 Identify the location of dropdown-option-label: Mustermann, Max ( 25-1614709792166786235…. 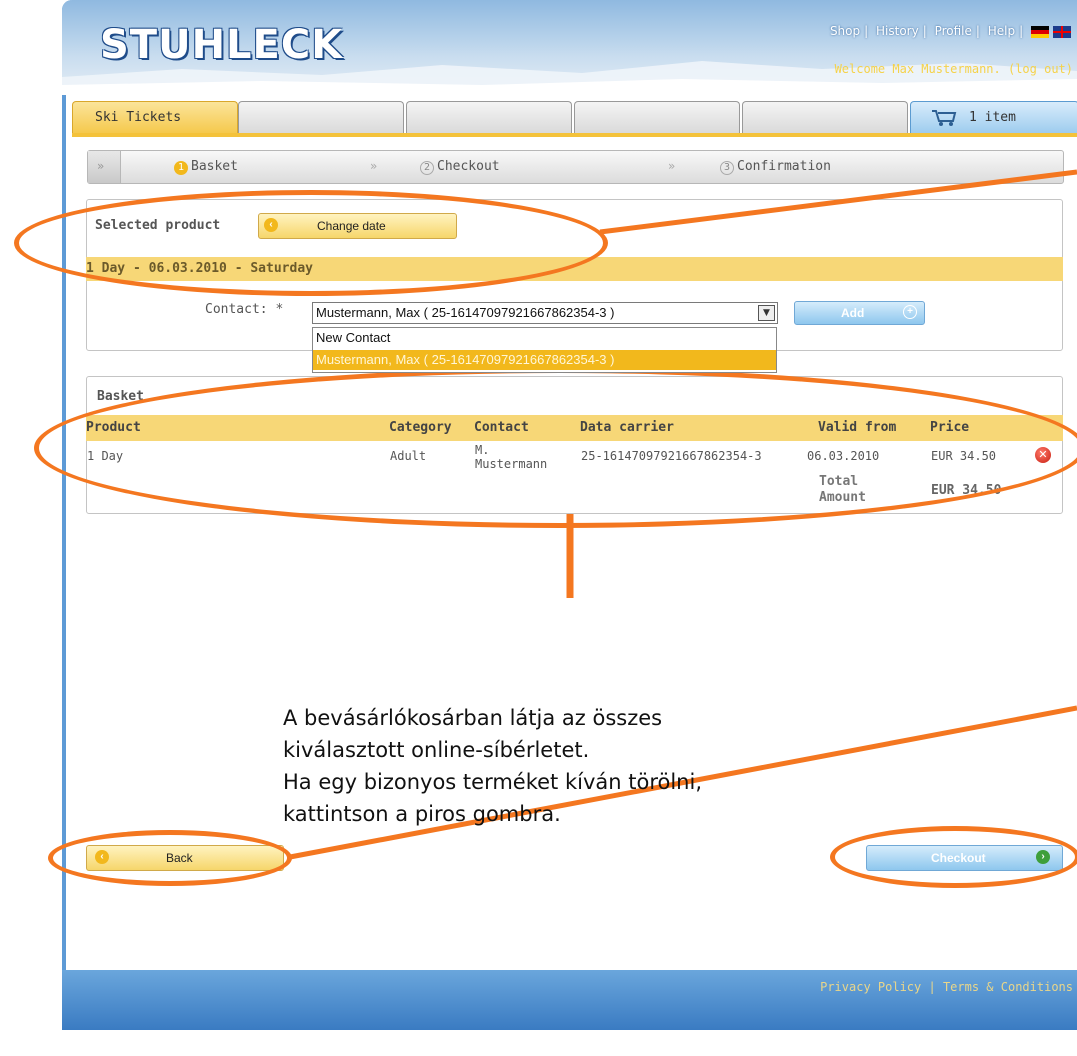
(465, 359).